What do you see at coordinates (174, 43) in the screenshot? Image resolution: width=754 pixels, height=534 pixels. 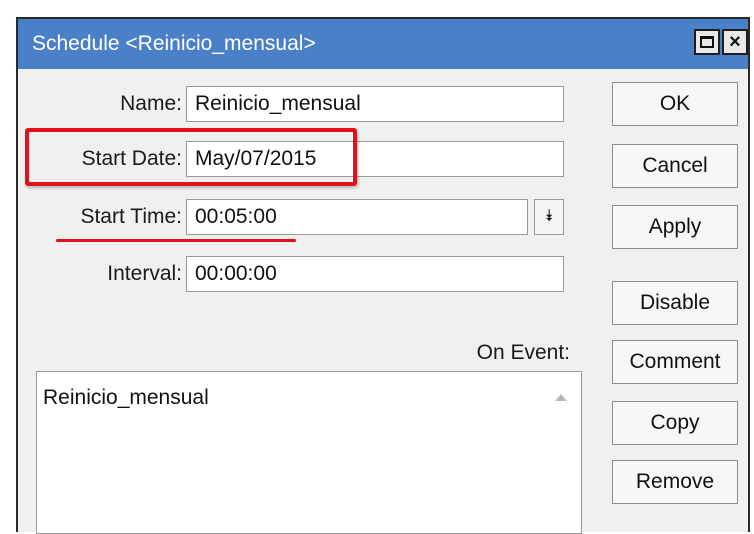 I see `window-title: Schedule <Reinicio_mensual>` at bounding box center [174, 43].